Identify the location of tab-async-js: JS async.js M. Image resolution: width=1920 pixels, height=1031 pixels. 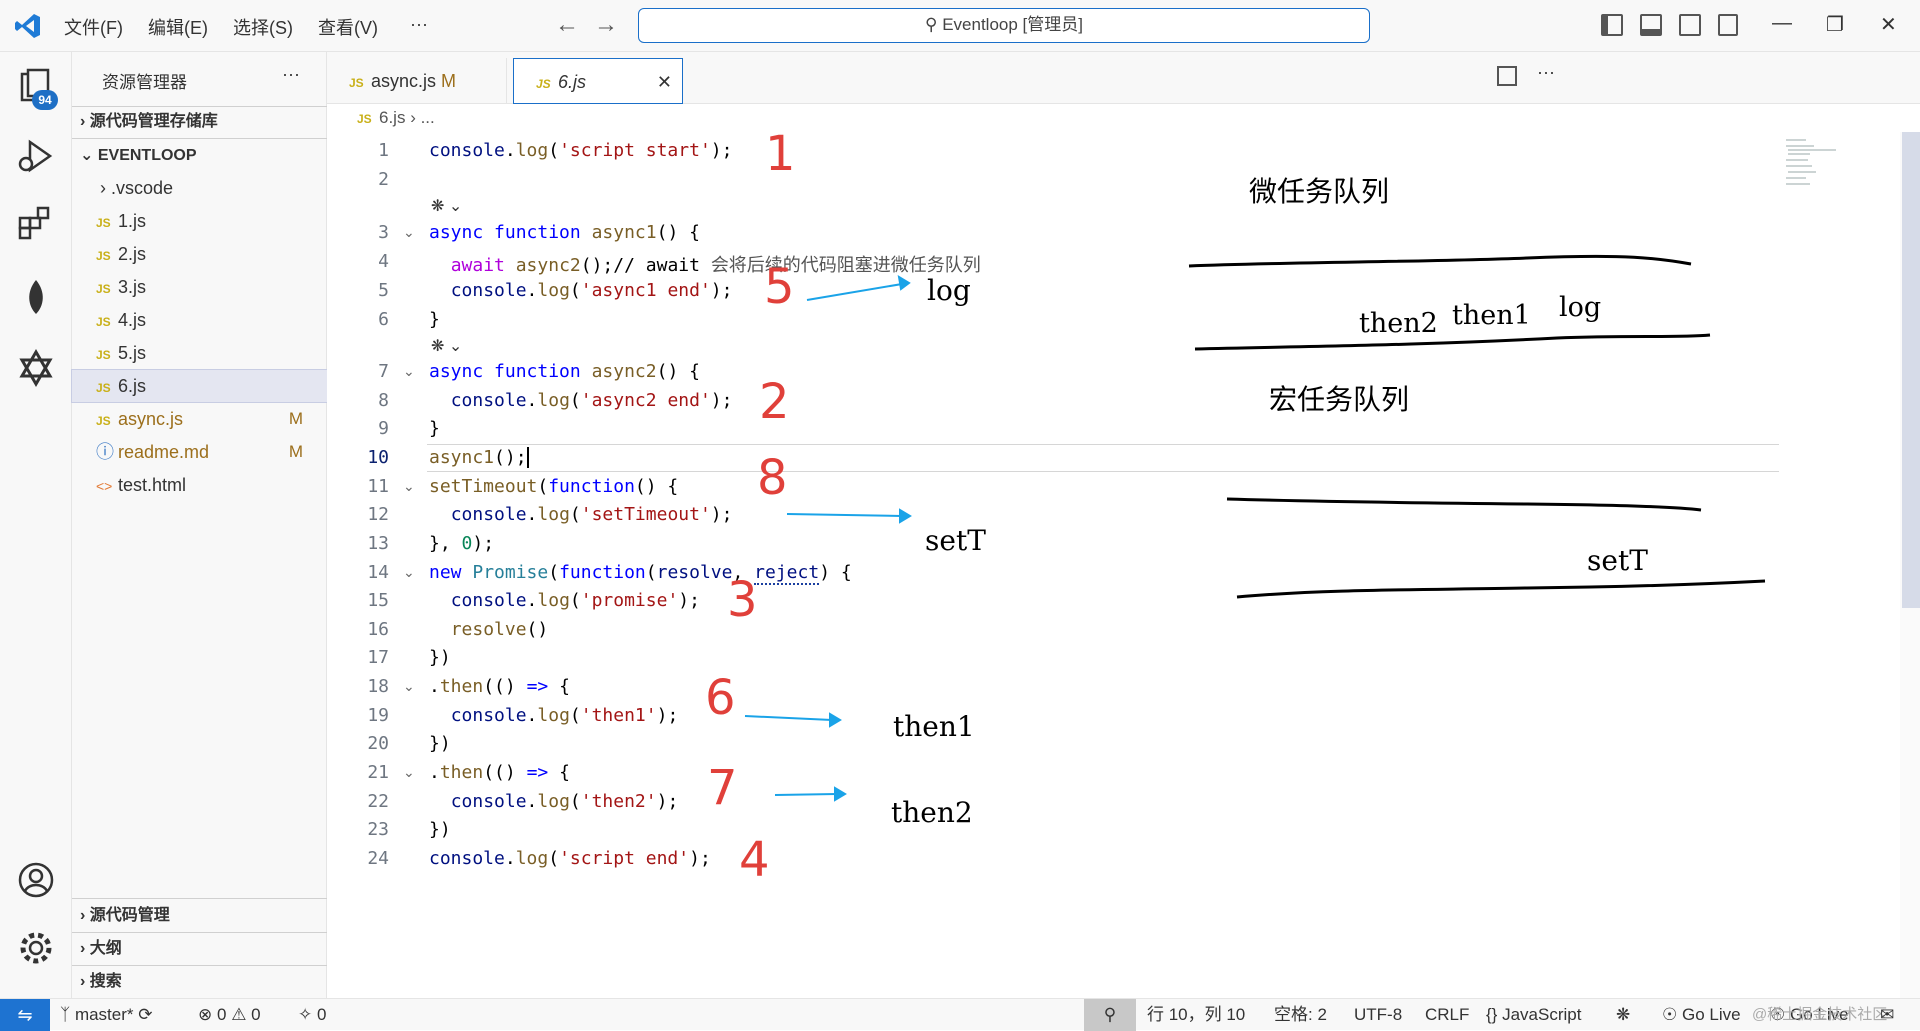
(417, 81).